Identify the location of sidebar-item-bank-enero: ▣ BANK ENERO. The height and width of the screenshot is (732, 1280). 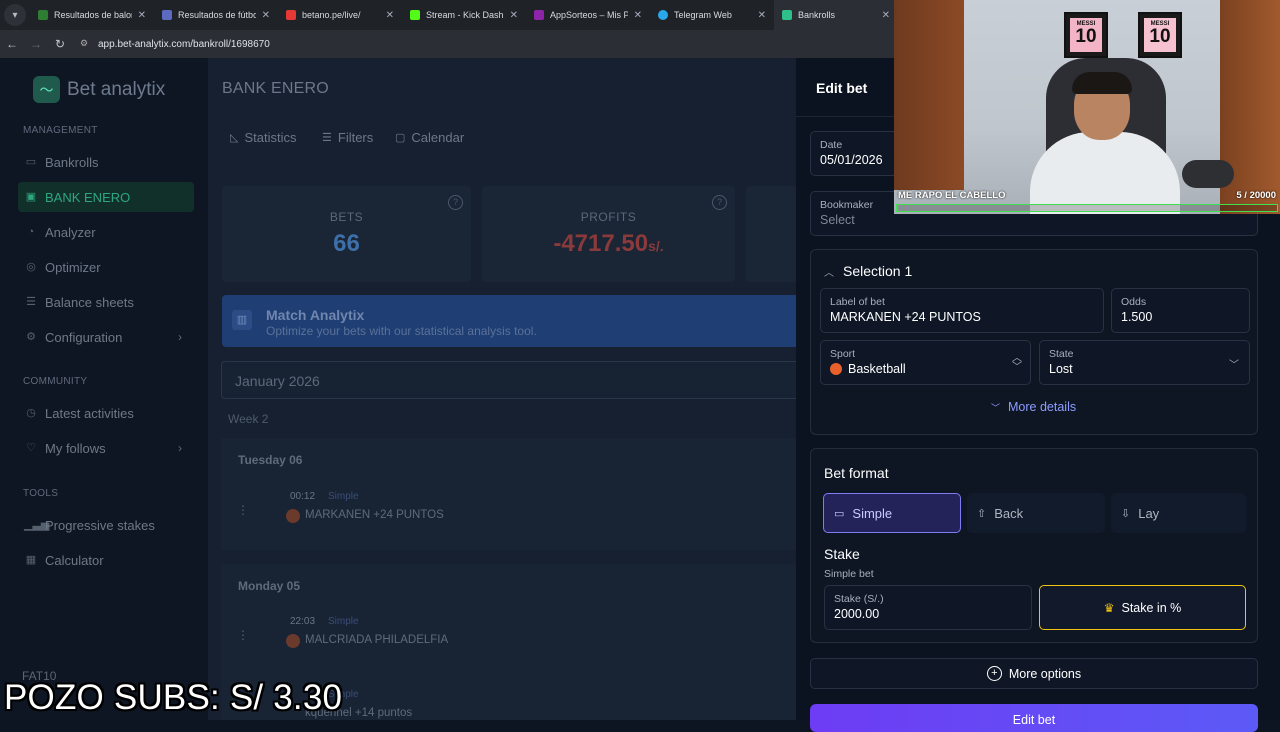
(106, 197).